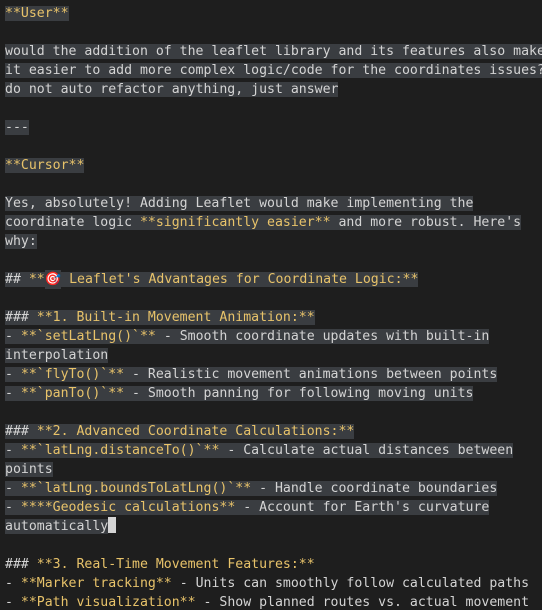  I want to click on text-segment: **2. Advanced Coordinate Calculations:**, so click(195, 431).